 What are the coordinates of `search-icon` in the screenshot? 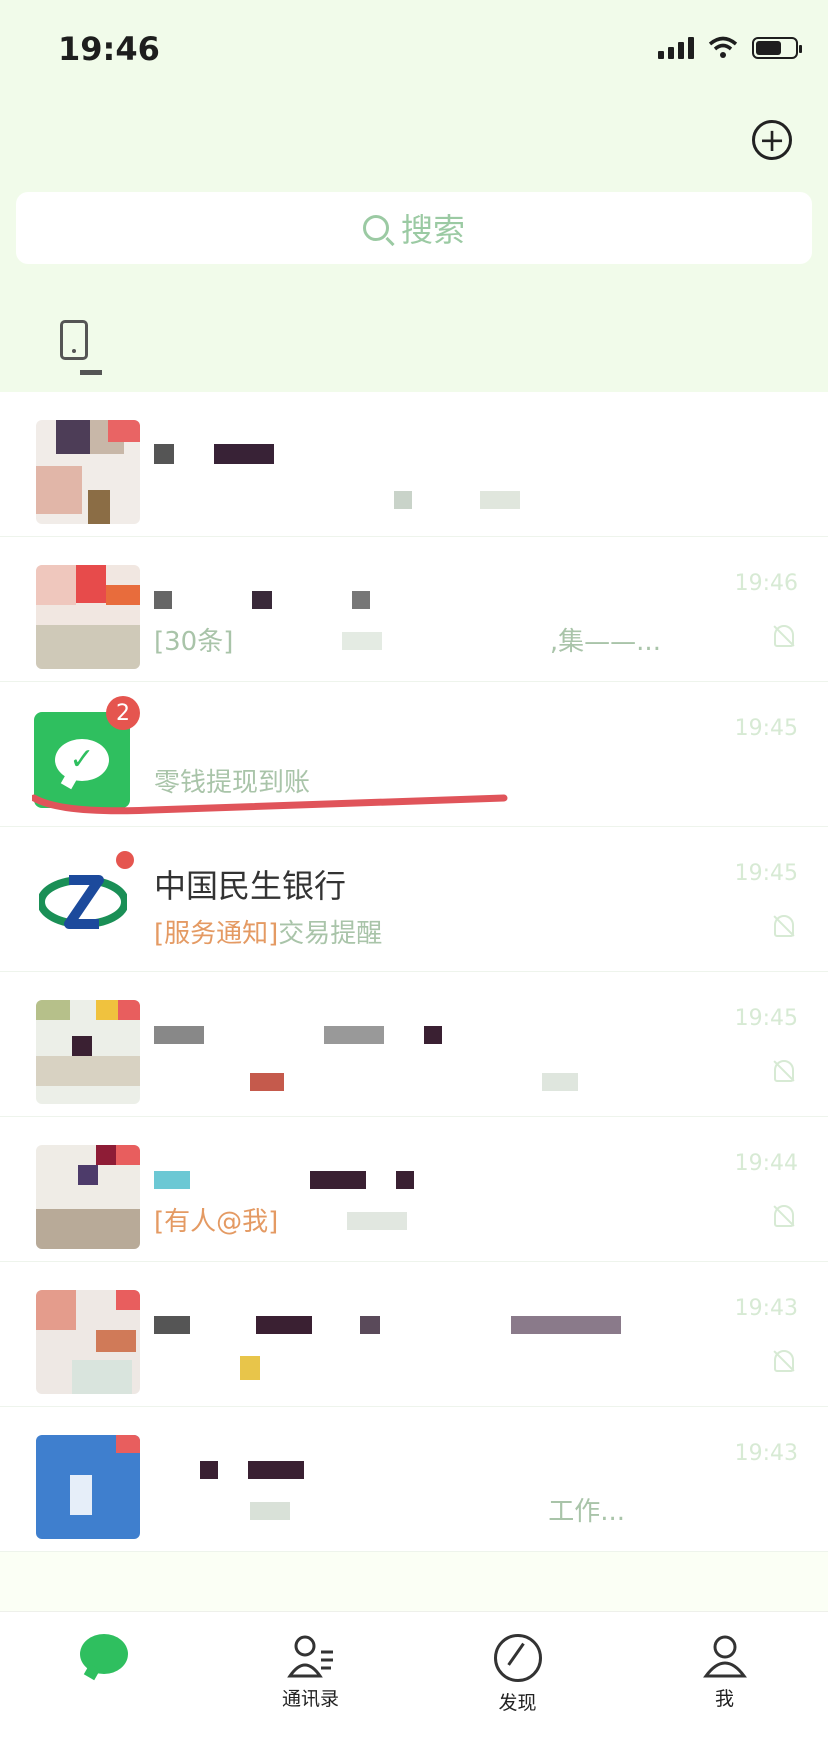 It's located at (375, 228).